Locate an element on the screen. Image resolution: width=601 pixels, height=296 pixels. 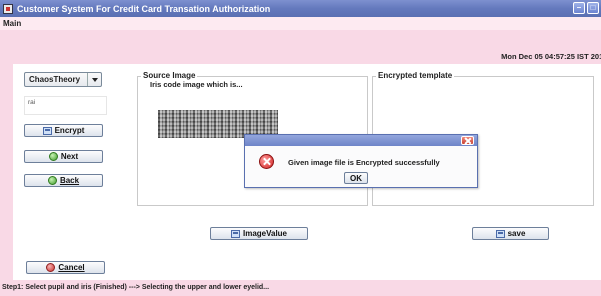
ok-button: OK is located at coordinates (356, 178).